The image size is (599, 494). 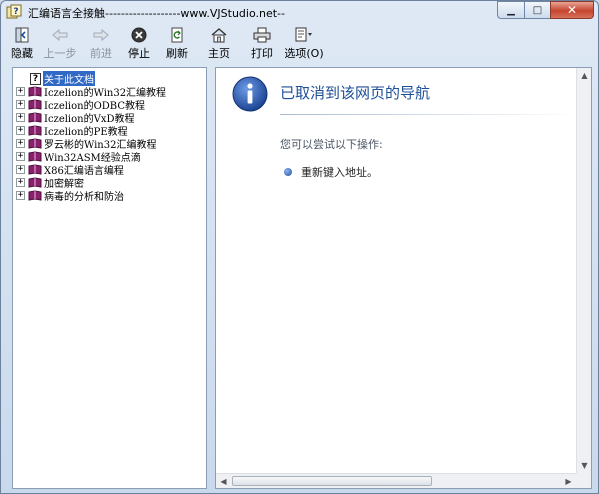 I want to click on back-arrow-icon, so click(x=60, y=35).